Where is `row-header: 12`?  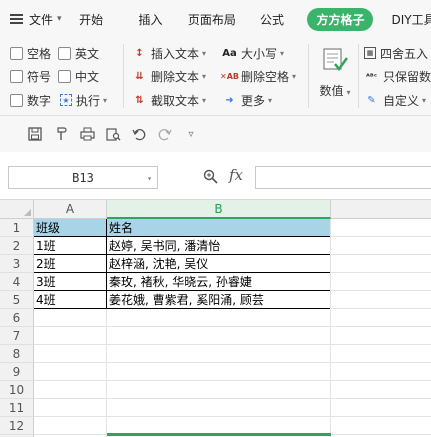
row-header: 12 is located at coordinates (17, 426).